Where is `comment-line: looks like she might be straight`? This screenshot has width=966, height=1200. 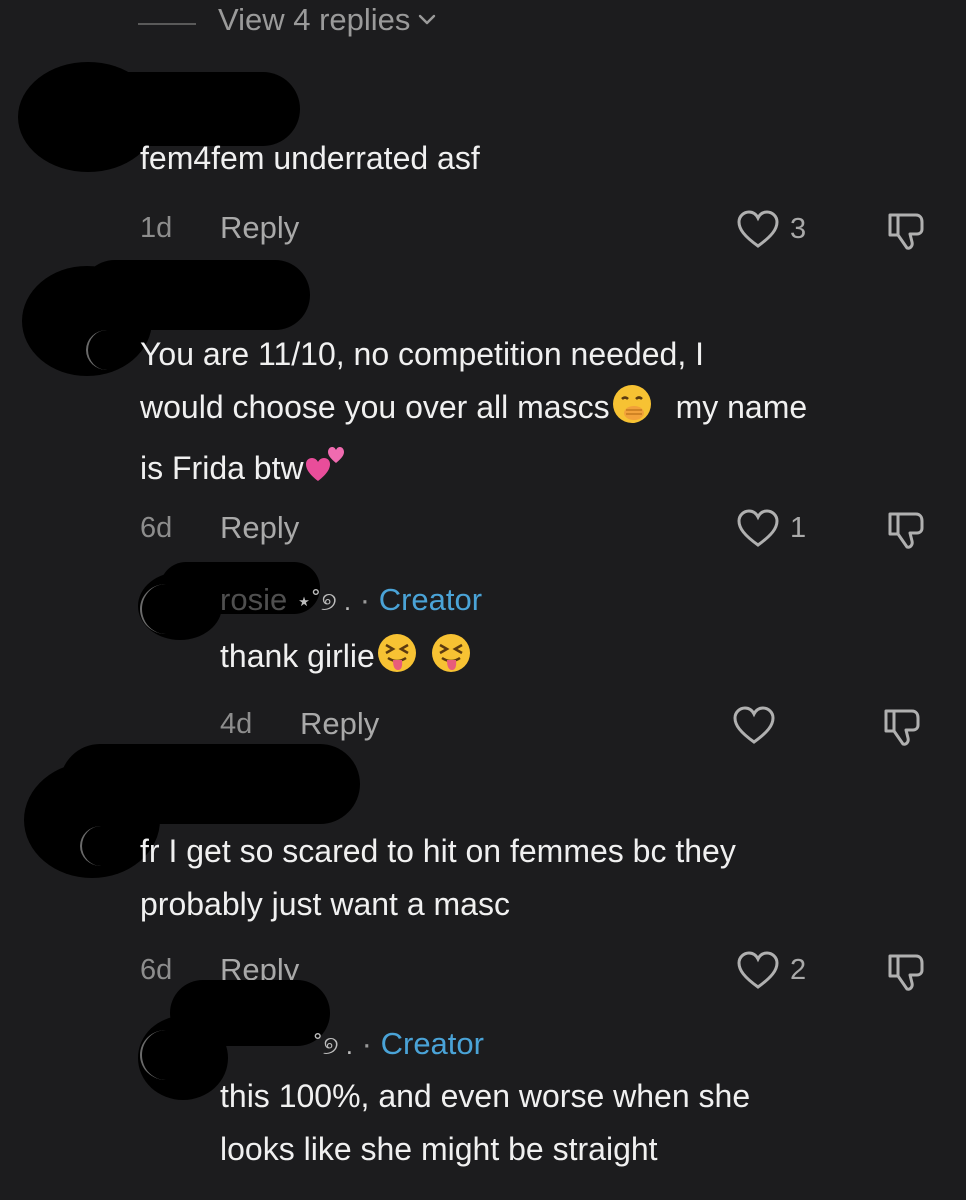 comment-line: looks like she might be straight is located at coordinates (439, 1149).